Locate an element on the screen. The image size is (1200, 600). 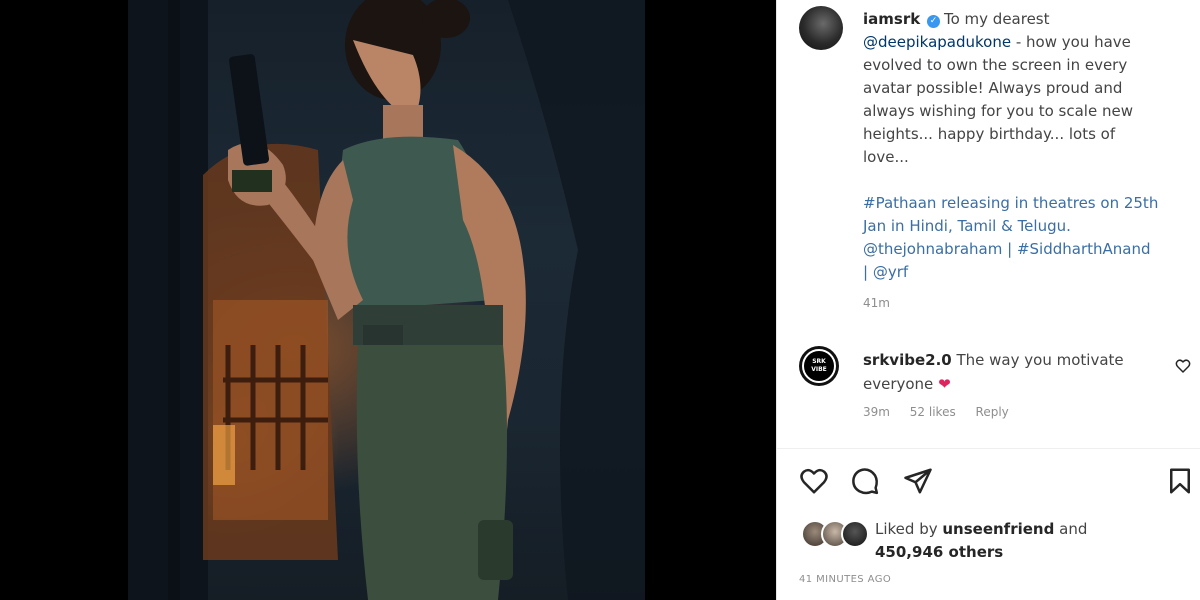
heart-emoji: ❤ is located at coordinates (944, 384).